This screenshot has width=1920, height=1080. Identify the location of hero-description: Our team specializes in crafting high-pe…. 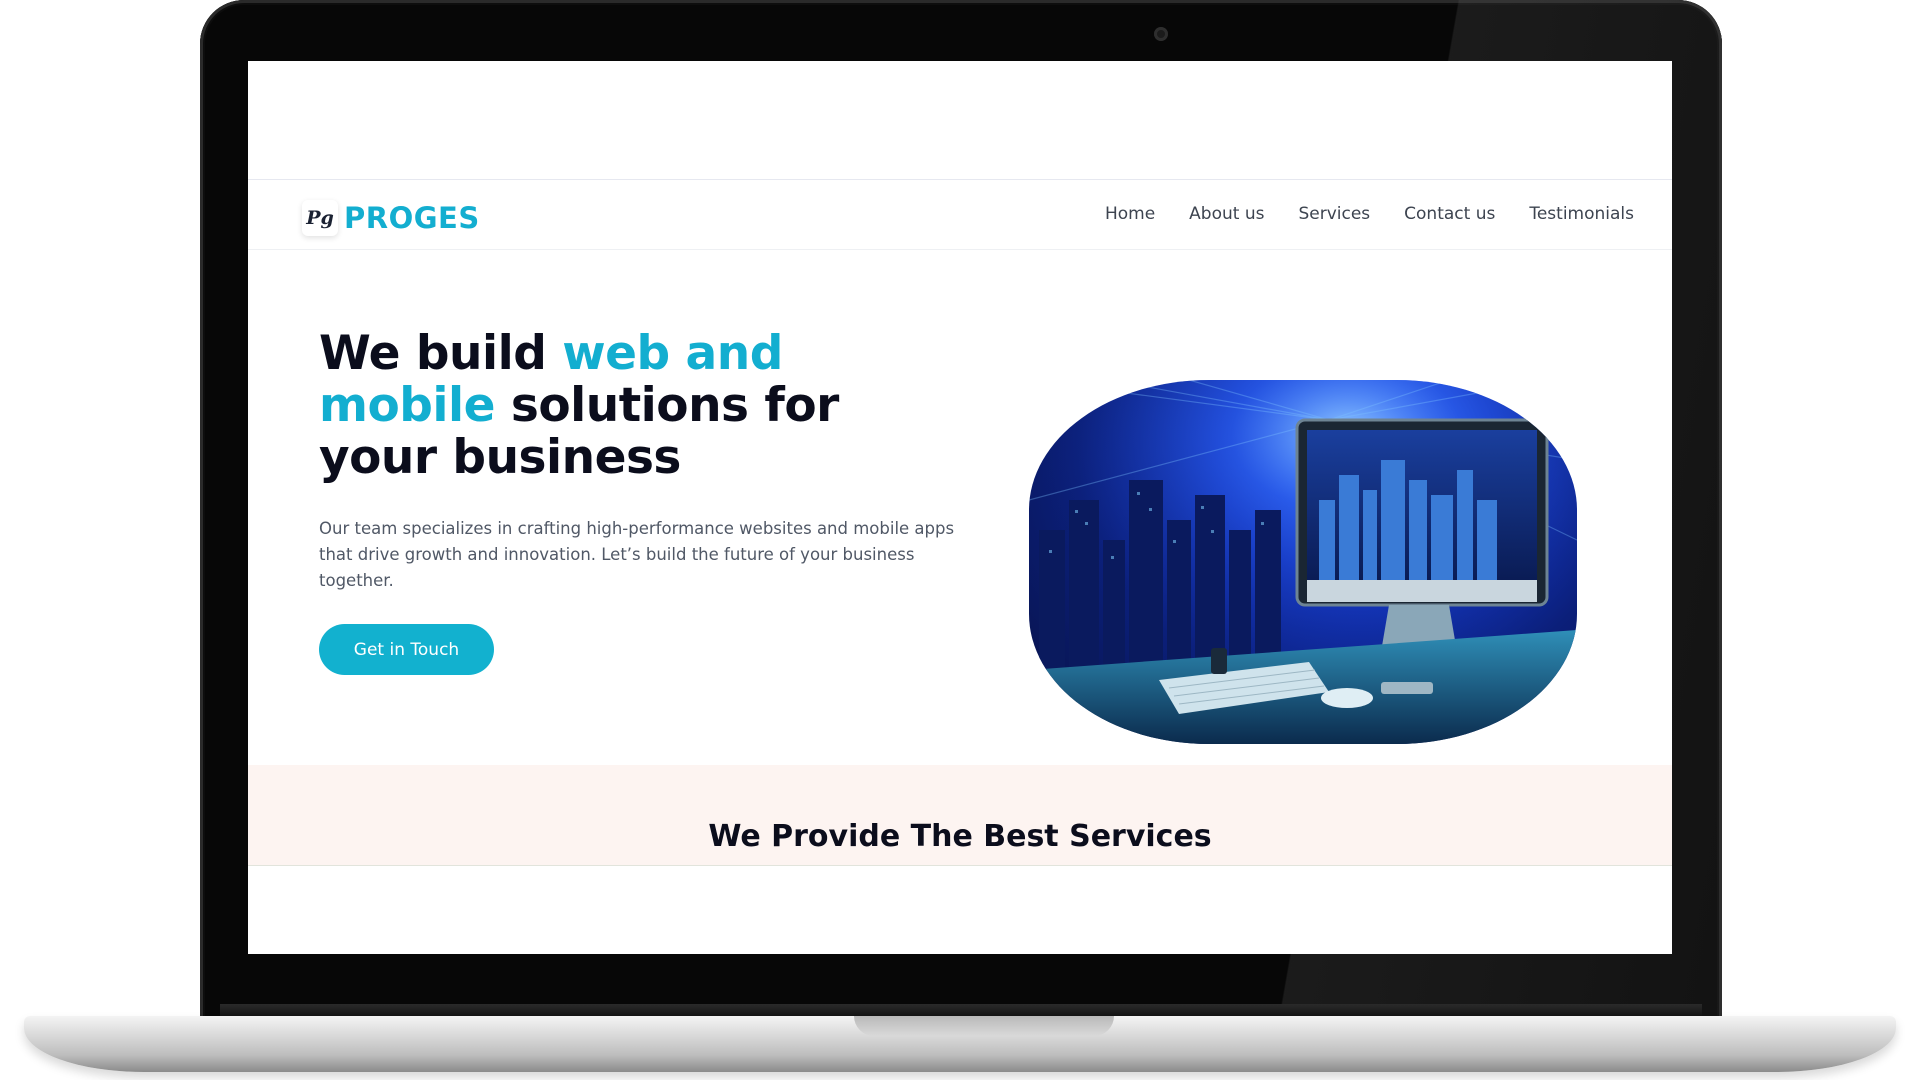
(637, 554).